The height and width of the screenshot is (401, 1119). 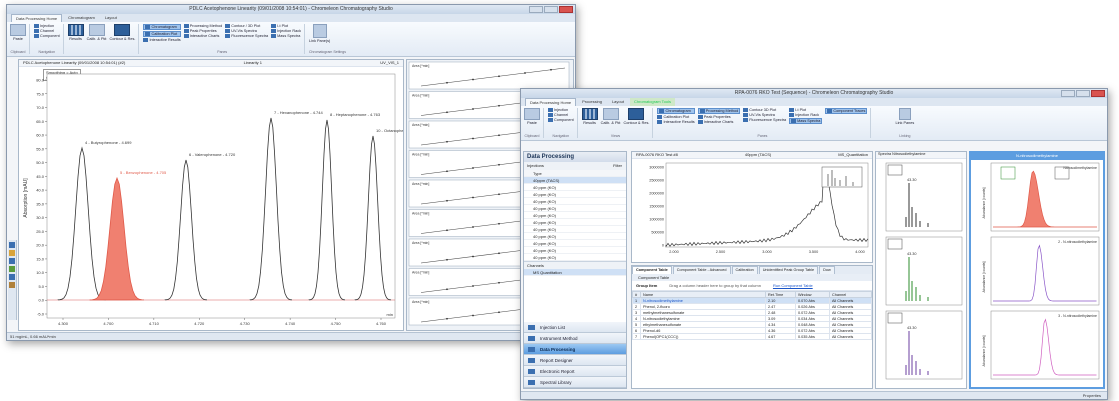 What do you see at coordinates (788, 270) in the screenshot?
I see `tab-unidentified-peak-group: Unidentified Peak Group Table` at bounding box center [788, 270].